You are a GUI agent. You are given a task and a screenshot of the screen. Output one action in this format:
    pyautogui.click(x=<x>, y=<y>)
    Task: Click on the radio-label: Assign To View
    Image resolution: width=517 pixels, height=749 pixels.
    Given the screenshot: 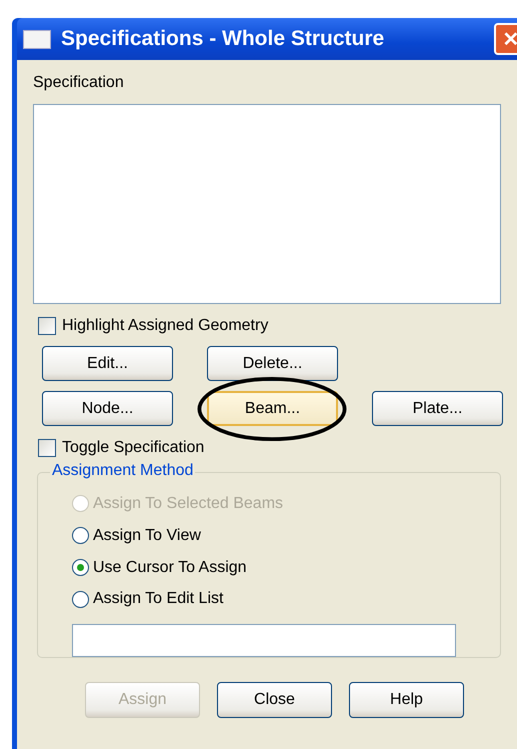 What is the action you would take?
    pyautogui.click(x=147, y=535)
    